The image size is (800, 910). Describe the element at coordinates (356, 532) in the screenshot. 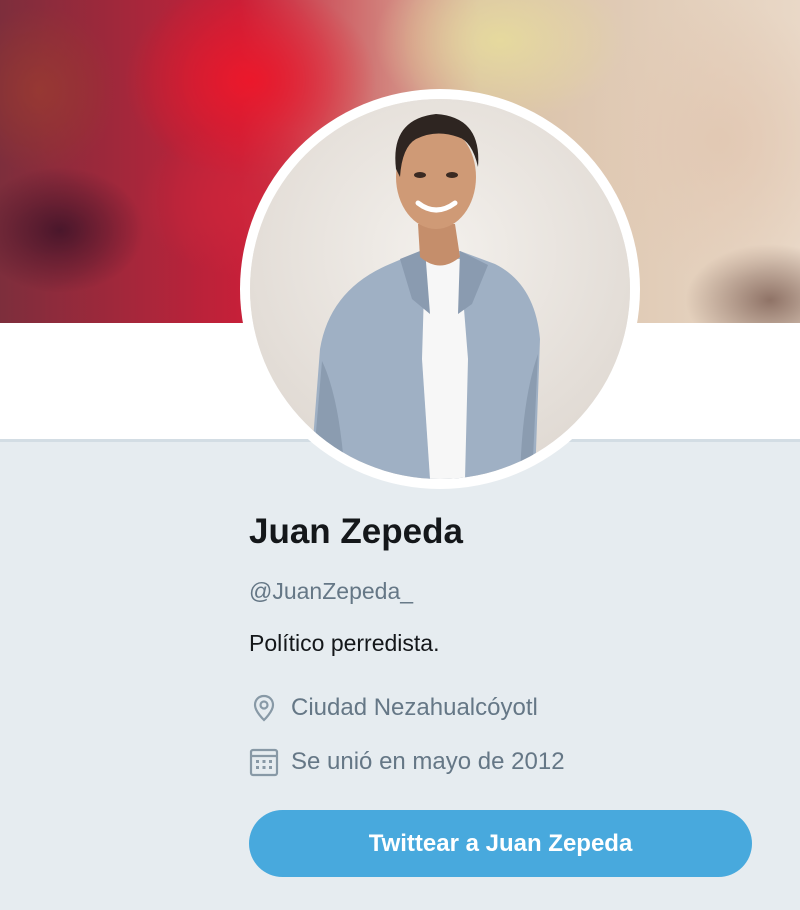

I see `profile-name: Juan Zepeda` at that location.